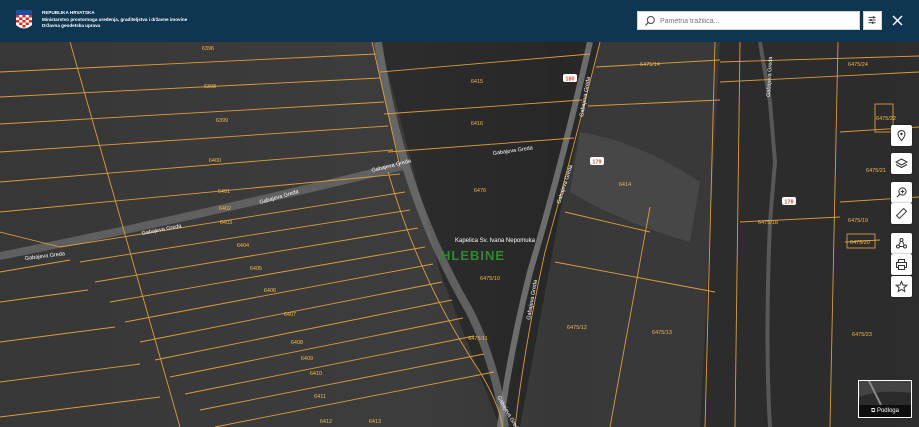  Describe the element at coordinates (862, 335) in the screenshot. I see `parcel-label: 6475/23` at that location.